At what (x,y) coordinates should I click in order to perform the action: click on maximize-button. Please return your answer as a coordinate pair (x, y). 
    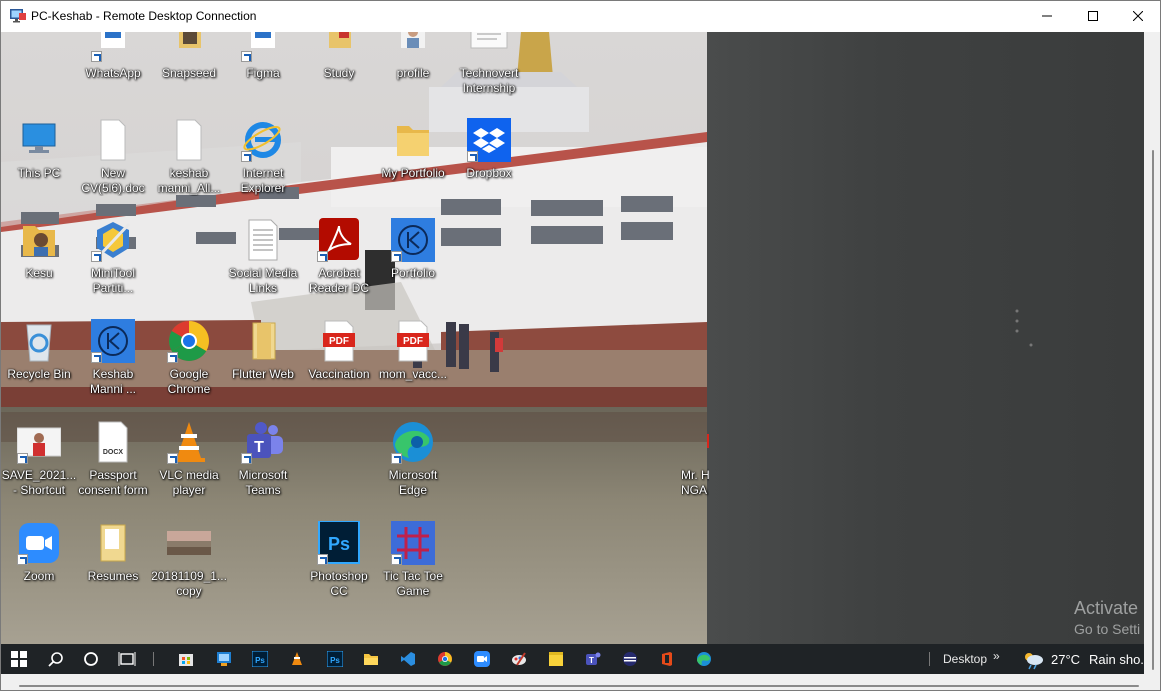
    Looking at the image, I should click on (1093, 16).